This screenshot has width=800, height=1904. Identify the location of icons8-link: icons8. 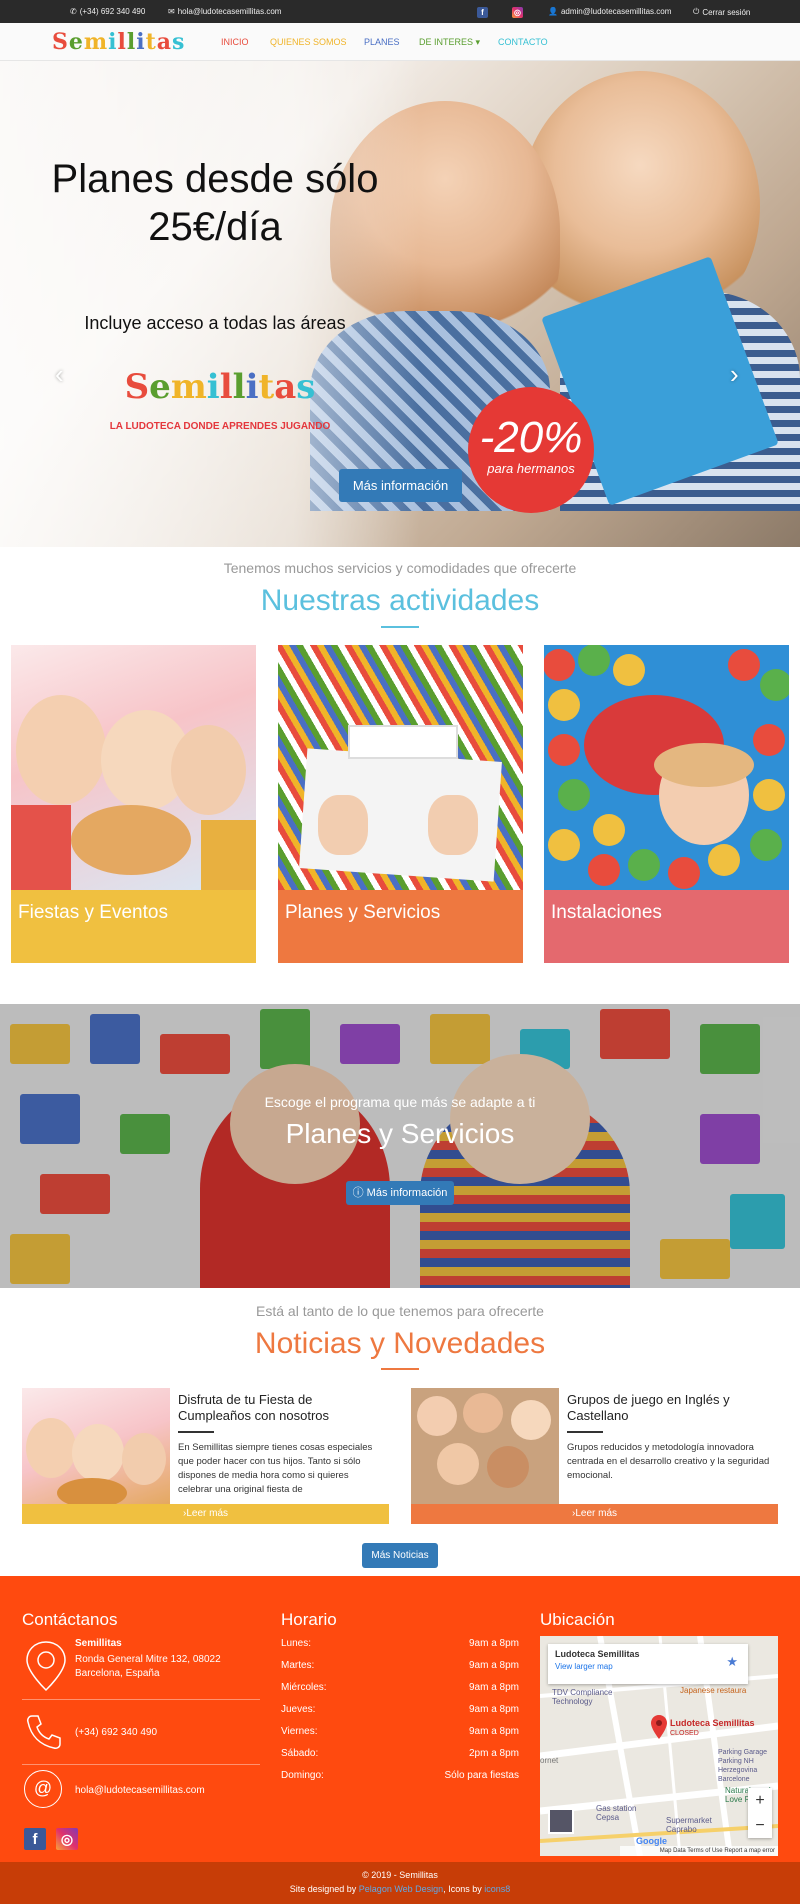
(497, 1889).